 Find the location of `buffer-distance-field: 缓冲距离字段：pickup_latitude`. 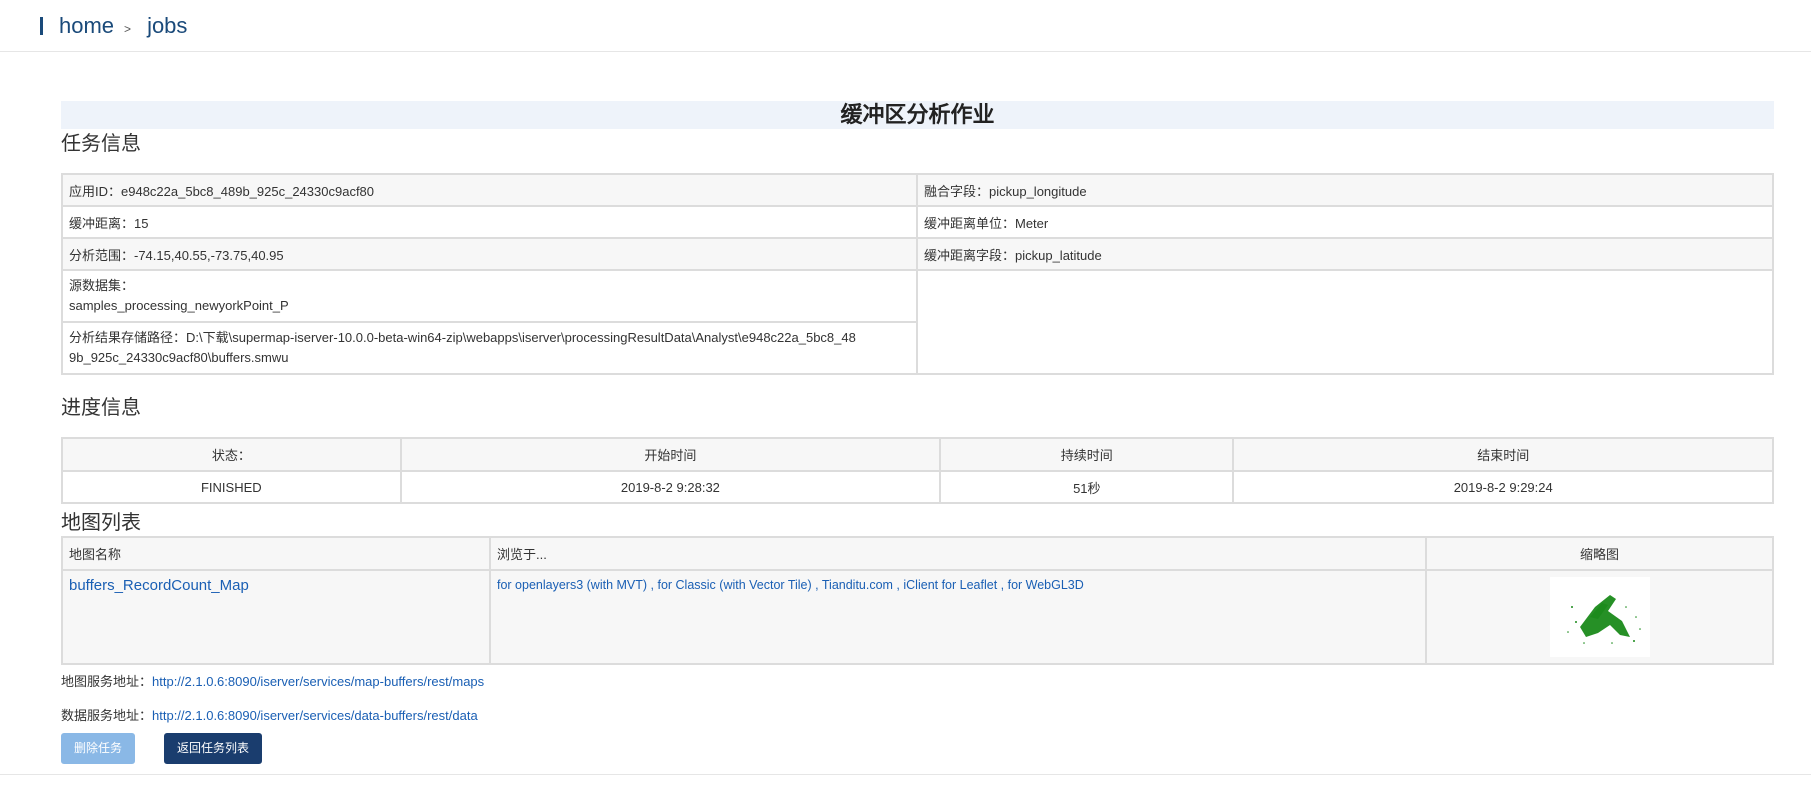

buffer-distance-field: 缓冲距离字段：pickup_latitude is located at coordinates (1345, 254).